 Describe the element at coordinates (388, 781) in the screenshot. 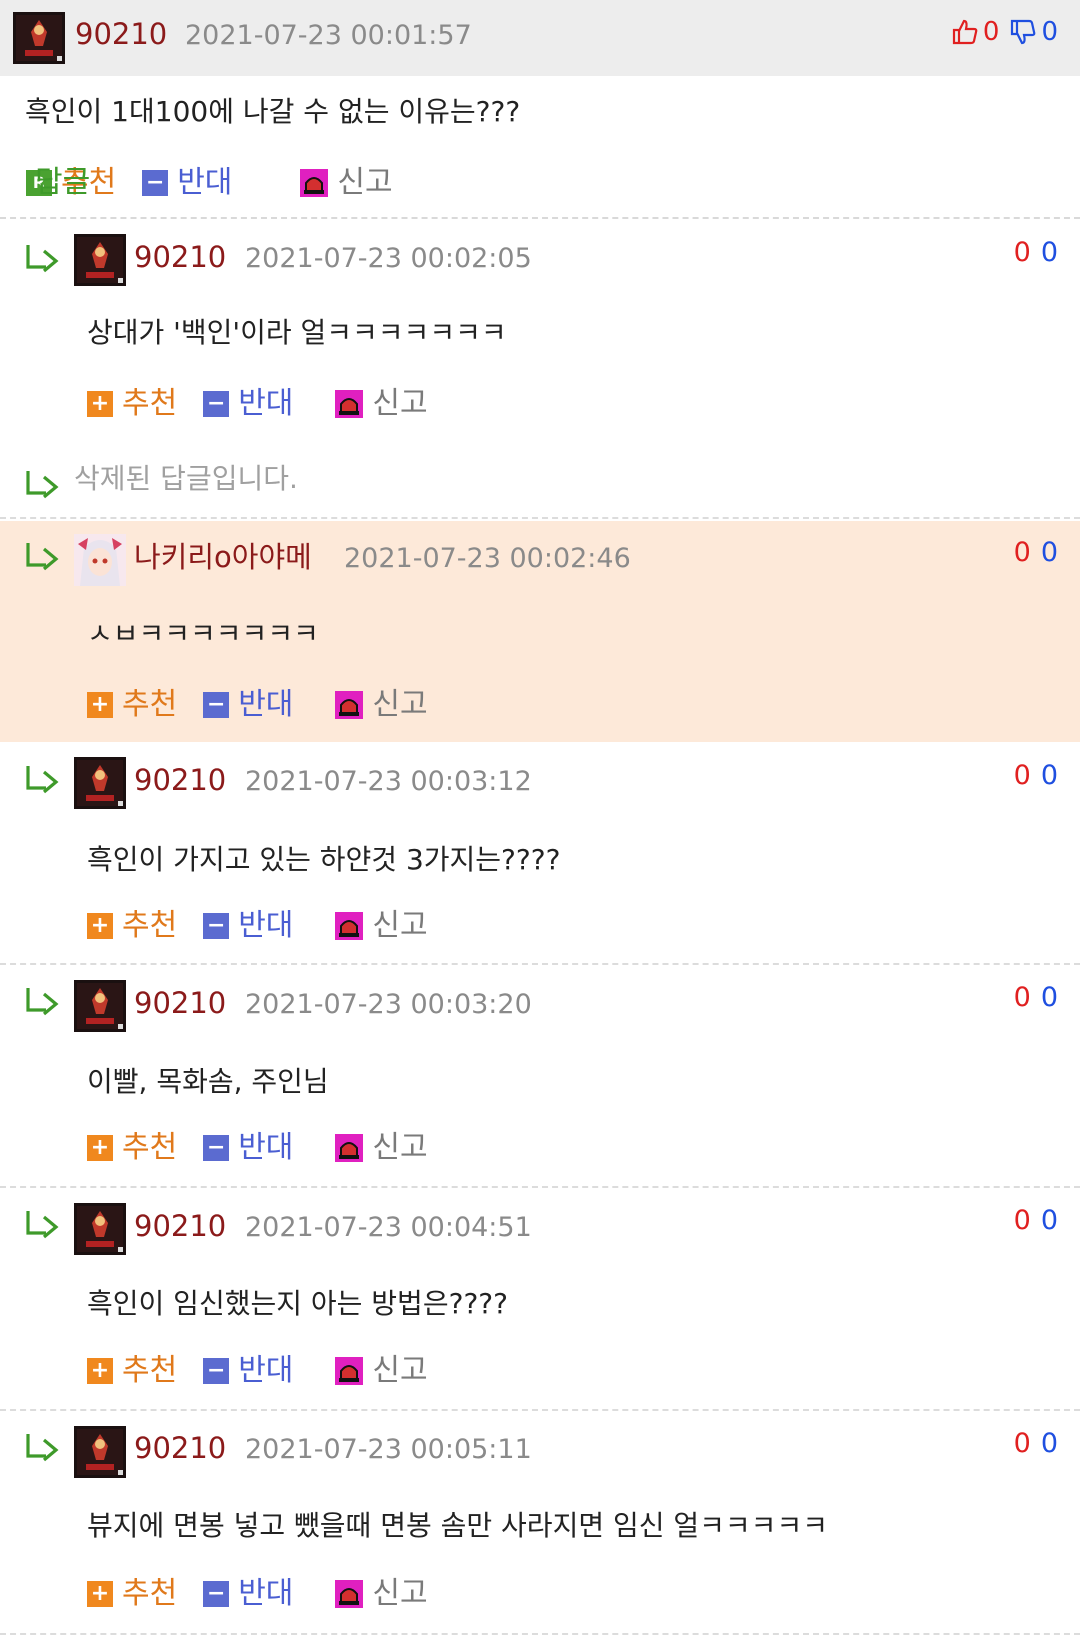

I see `timestamp: 2021-07-23 00:03:12` at that location.